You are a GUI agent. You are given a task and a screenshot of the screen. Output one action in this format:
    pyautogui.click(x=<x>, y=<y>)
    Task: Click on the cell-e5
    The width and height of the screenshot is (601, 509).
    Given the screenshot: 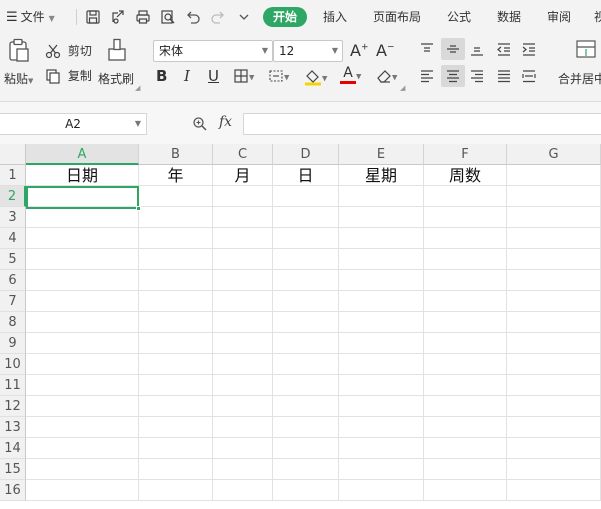 What is the action you would take?
    pyautogui.click(x=381, y=259)
    